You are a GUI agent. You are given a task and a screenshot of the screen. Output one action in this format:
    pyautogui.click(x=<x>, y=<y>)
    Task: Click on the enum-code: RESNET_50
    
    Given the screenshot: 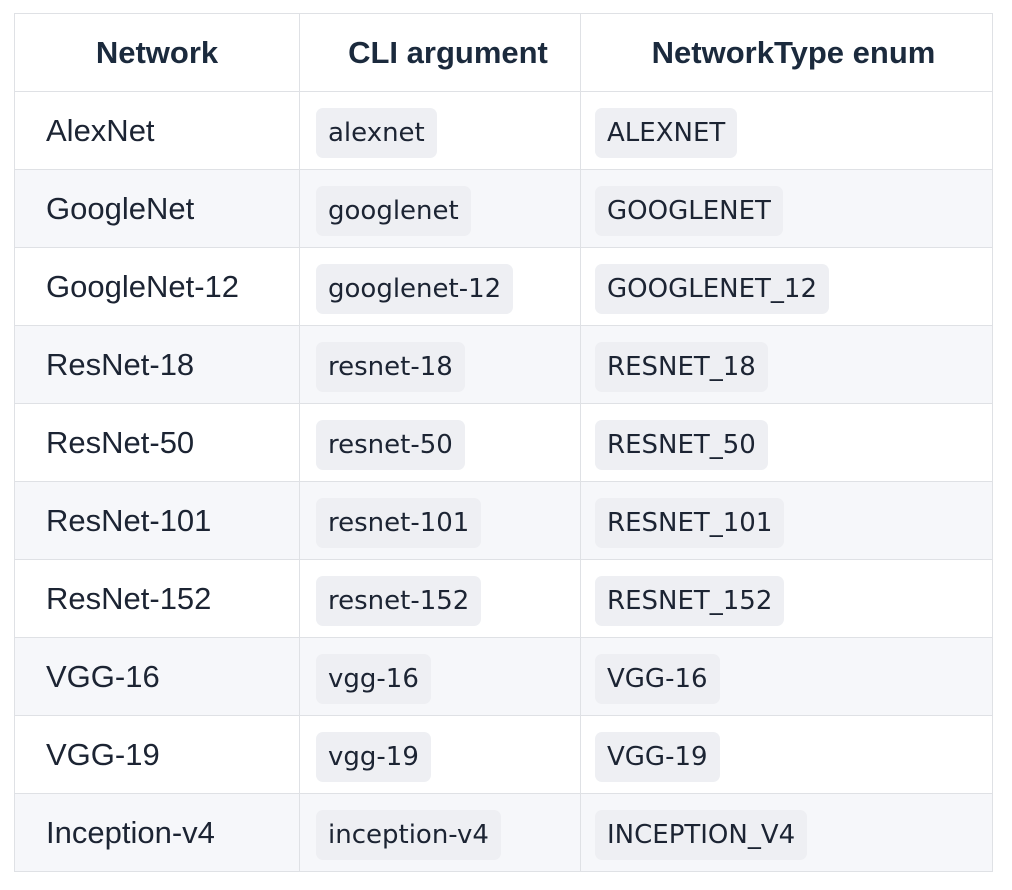 What is the action you would take?
    pyautogui.click(x=681, y=444)
    